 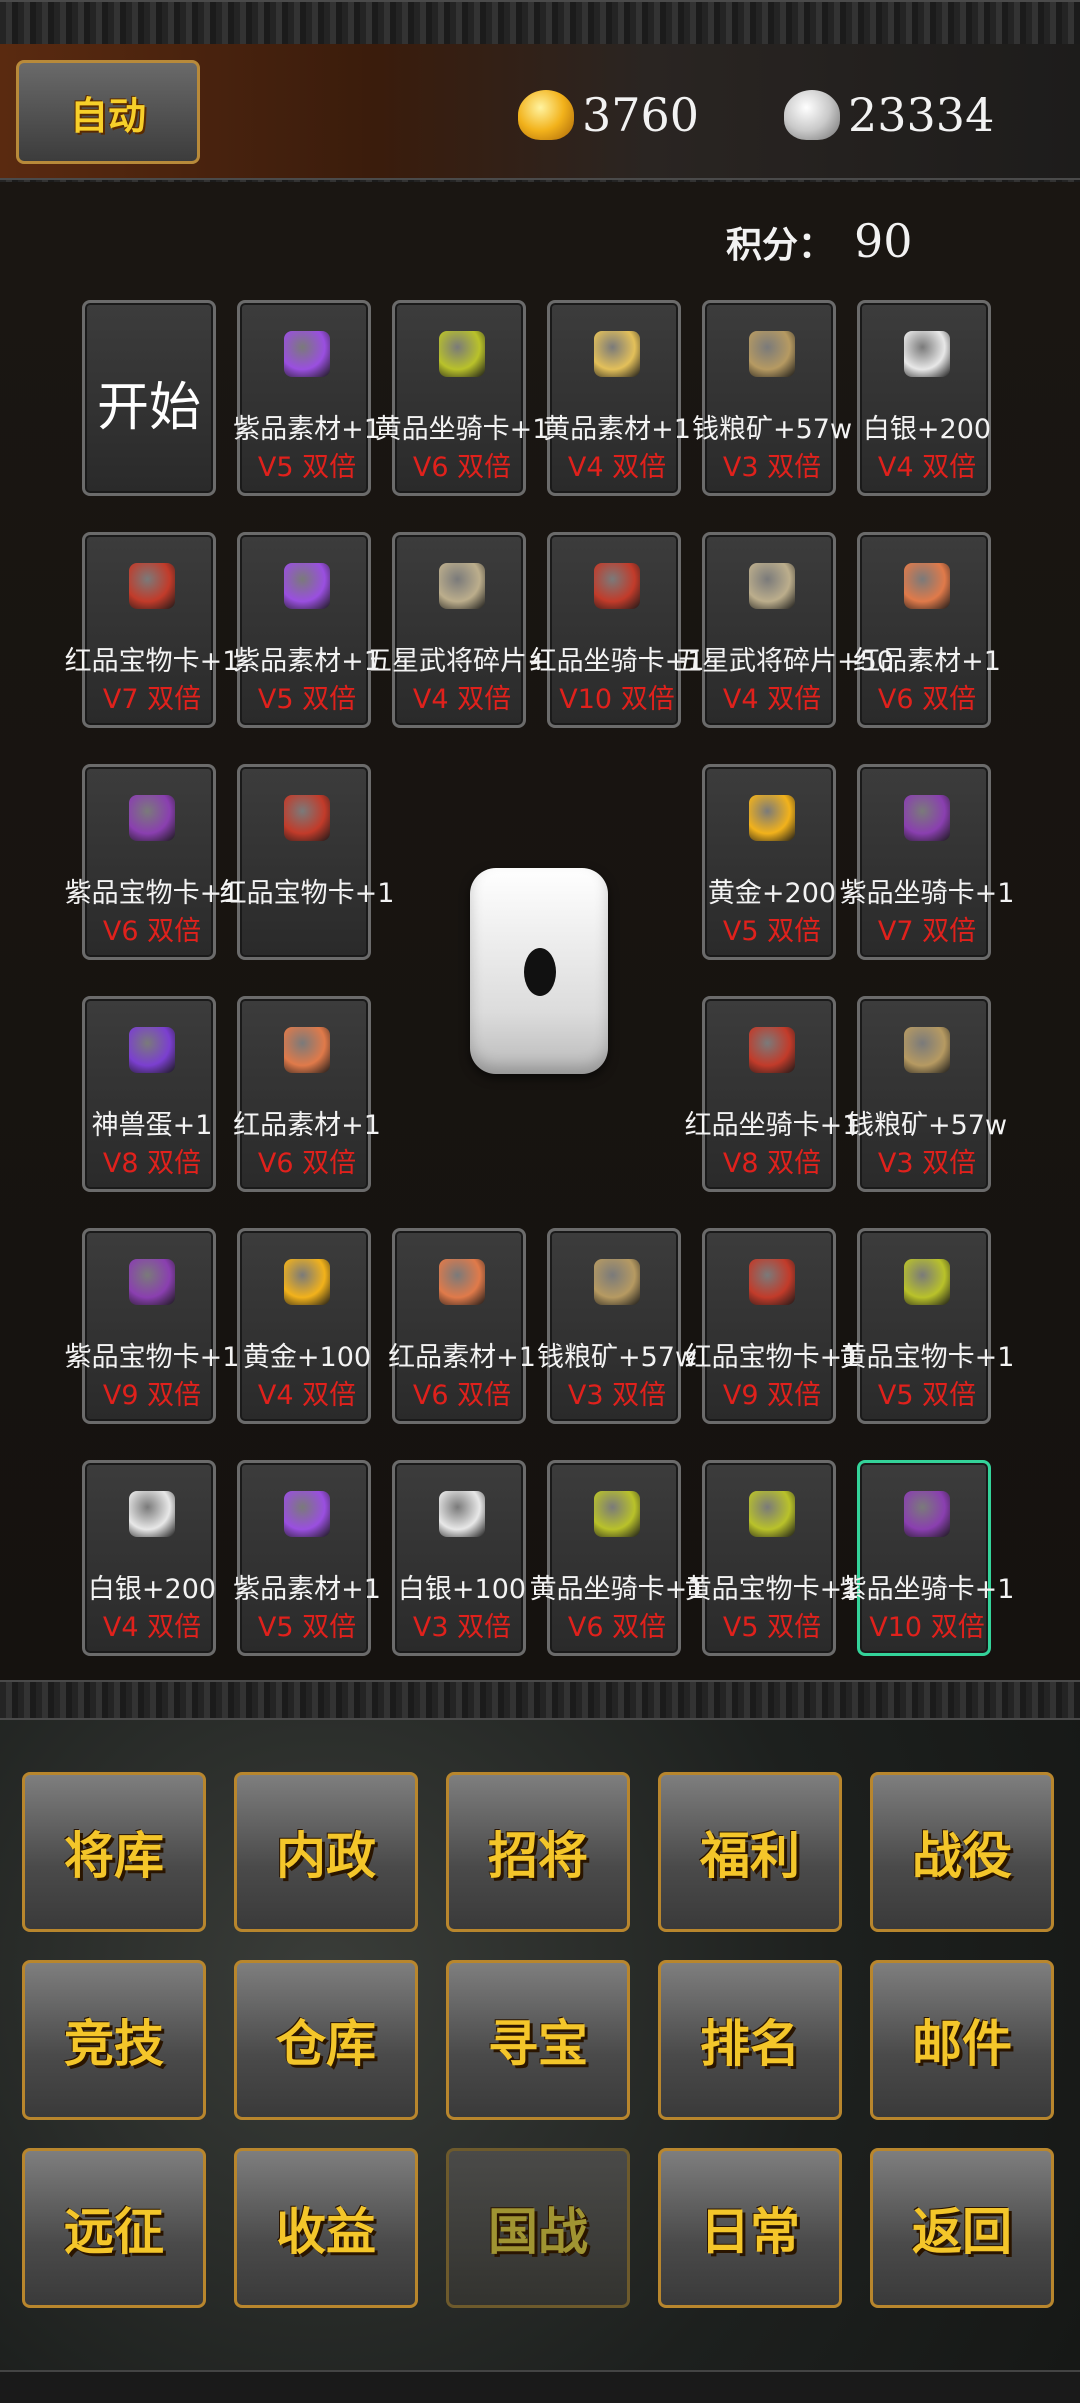 What do you see at coordinates (152, 1282) in the screenshot?
I see `purple-treasure-card-icon` at bounding box center [152, 1282].